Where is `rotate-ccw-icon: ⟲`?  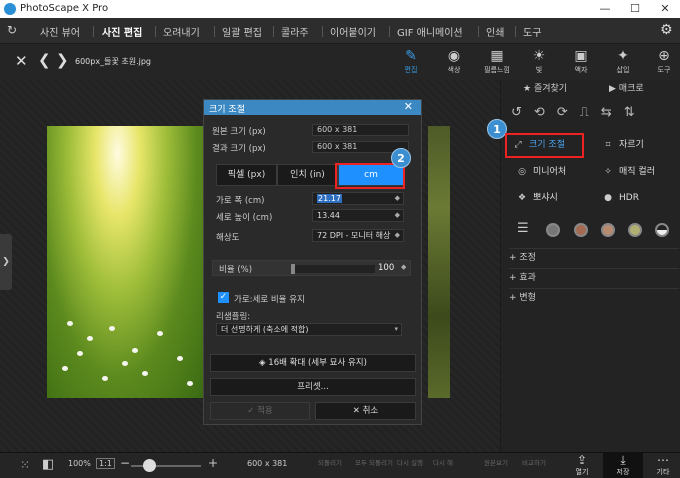 rotate-ccw-icon: ⟲ is located at coordinates (545, 112).